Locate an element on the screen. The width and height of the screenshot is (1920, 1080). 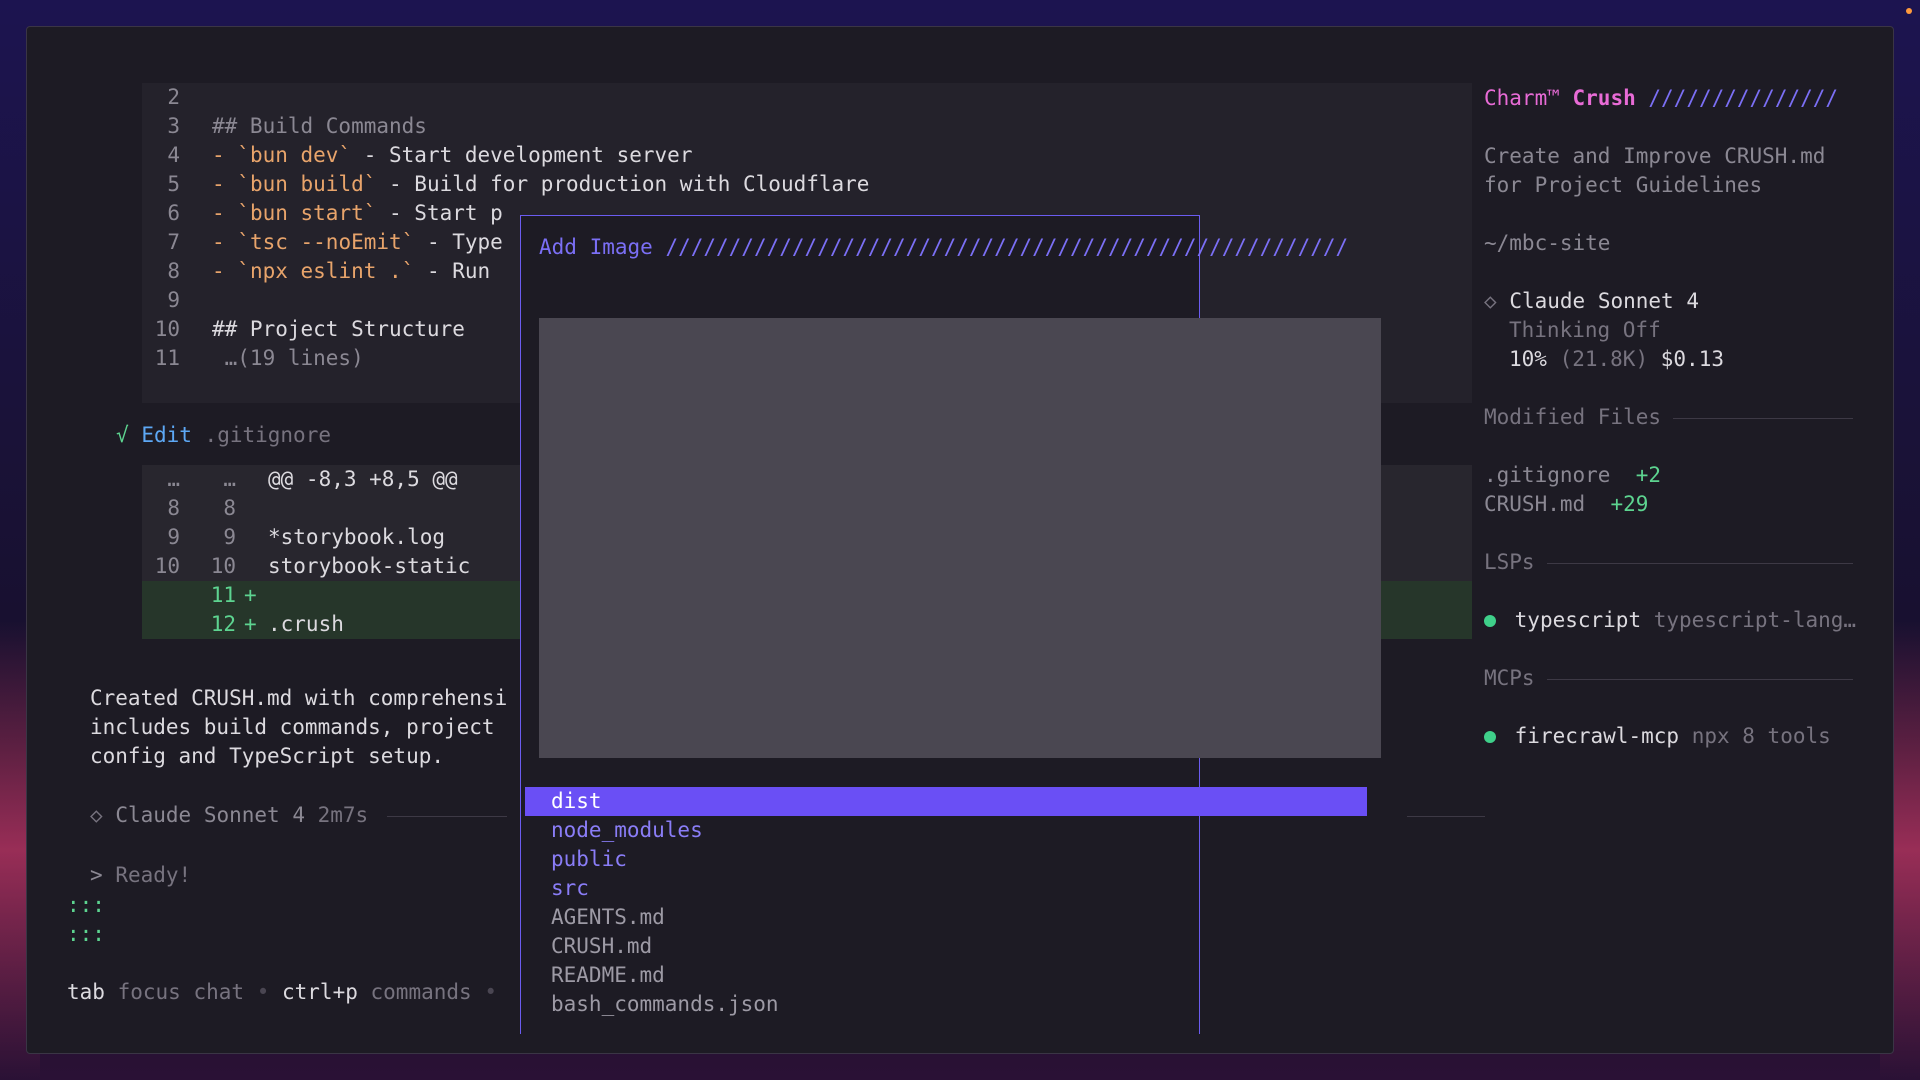
prompt-text: Ready! is located at coordinates (153, 875).